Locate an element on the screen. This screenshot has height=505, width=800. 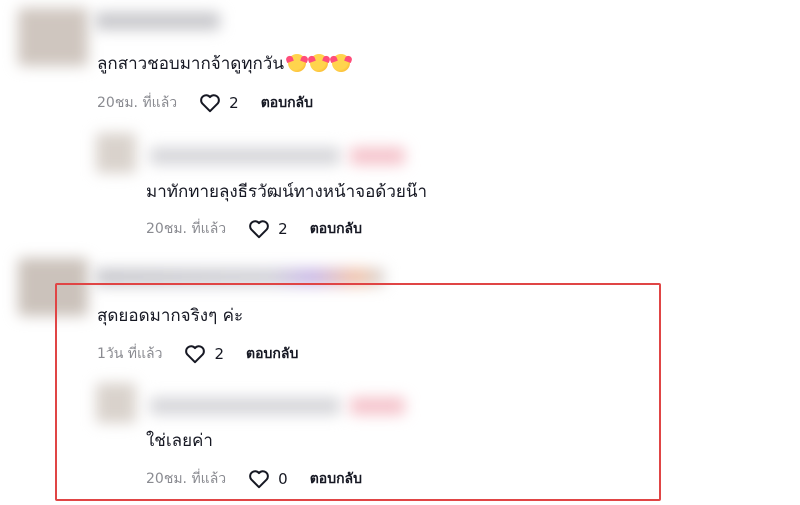
comment-text: สุดยอดมากจริงๆ ค่ะ is located at coordinates (170, 316).